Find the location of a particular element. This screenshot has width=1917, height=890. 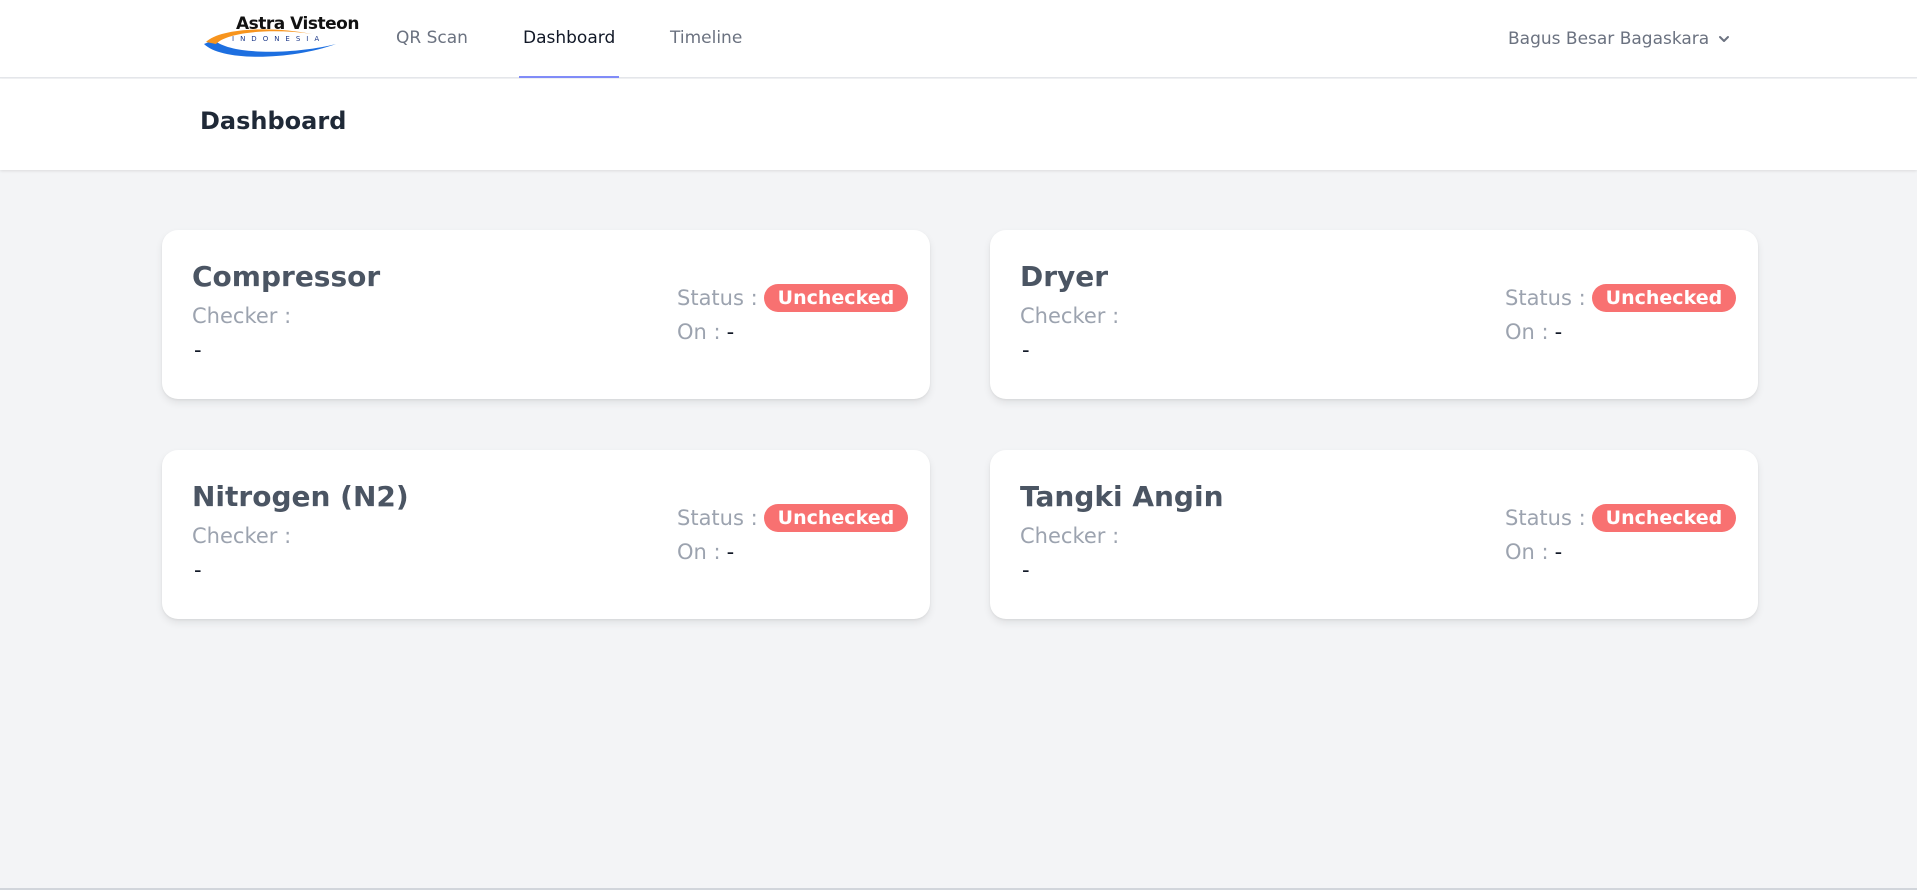

equipment-name: Tangki Angin is located at coordinates (1122, 496).